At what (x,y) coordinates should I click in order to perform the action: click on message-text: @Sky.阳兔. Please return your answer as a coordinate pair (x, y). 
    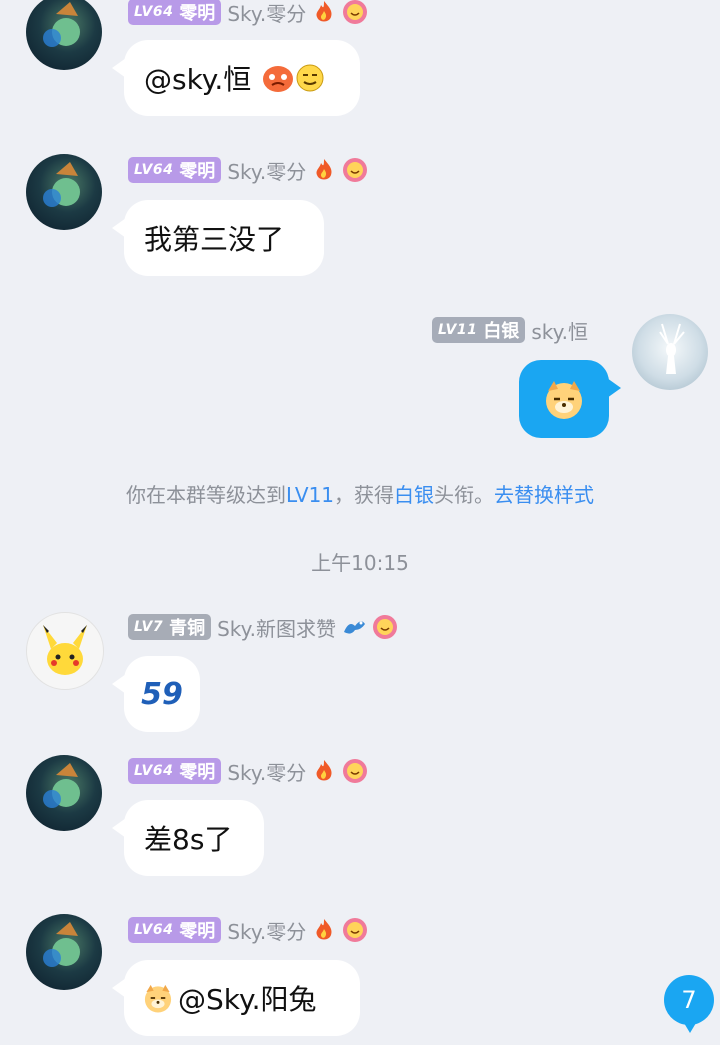
    Looking at the image, I should click on (247, 999).